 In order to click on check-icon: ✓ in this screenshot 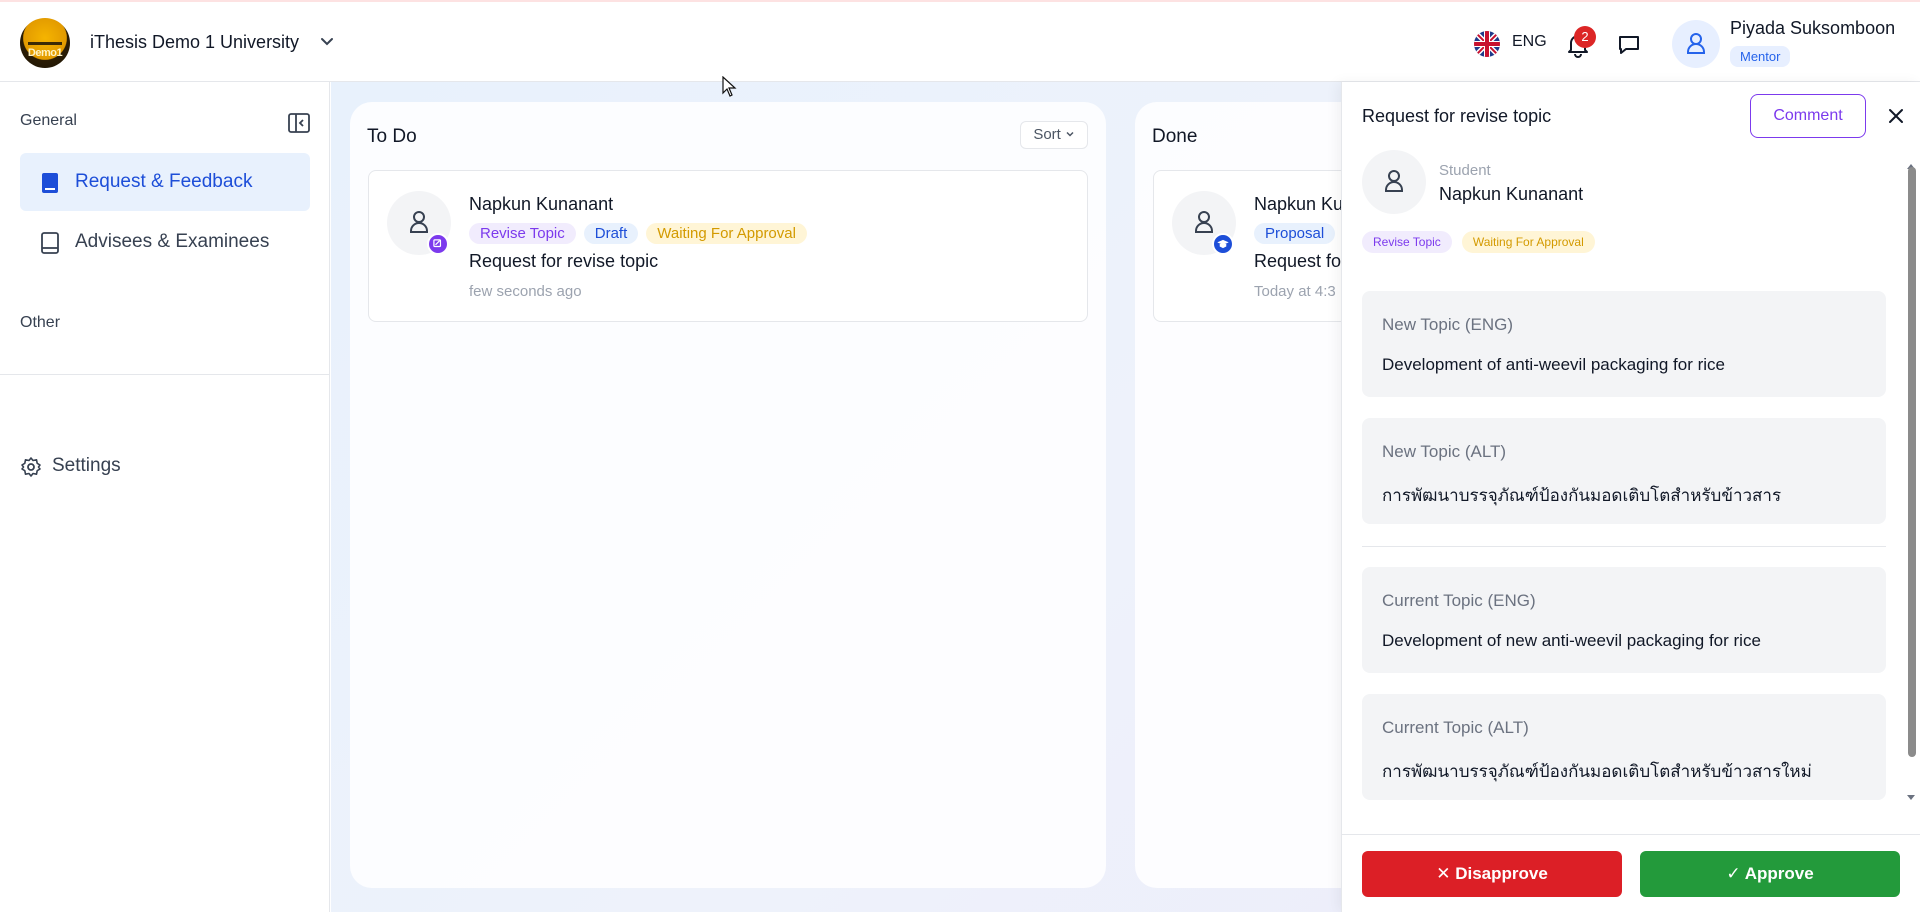, I will do `click(1733, 873)`.